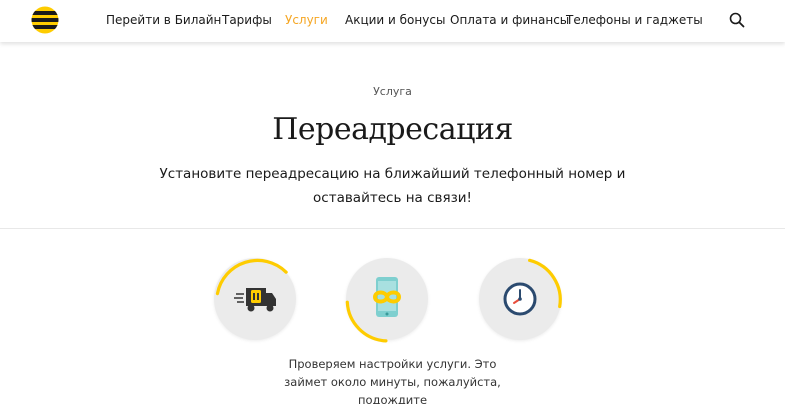  I want to click on nav-item-phones: Телефоны и гаджеты, so click(634, 20).